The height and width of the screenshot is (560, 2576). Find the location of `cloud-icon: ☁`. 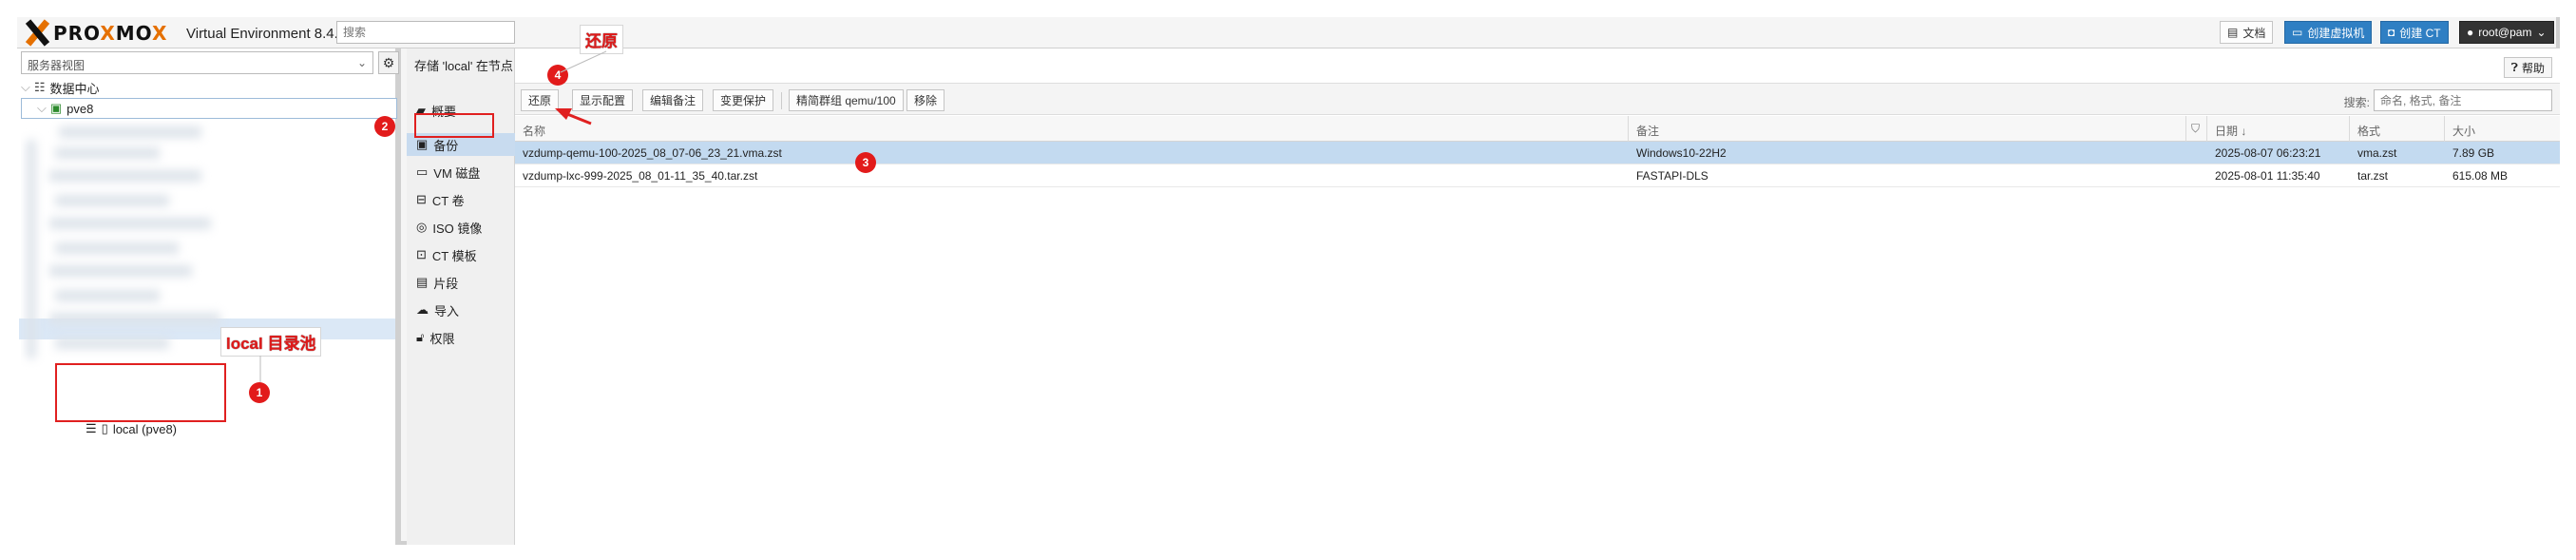

cloud-icon: ☁ is located at coordinates (422, 309).